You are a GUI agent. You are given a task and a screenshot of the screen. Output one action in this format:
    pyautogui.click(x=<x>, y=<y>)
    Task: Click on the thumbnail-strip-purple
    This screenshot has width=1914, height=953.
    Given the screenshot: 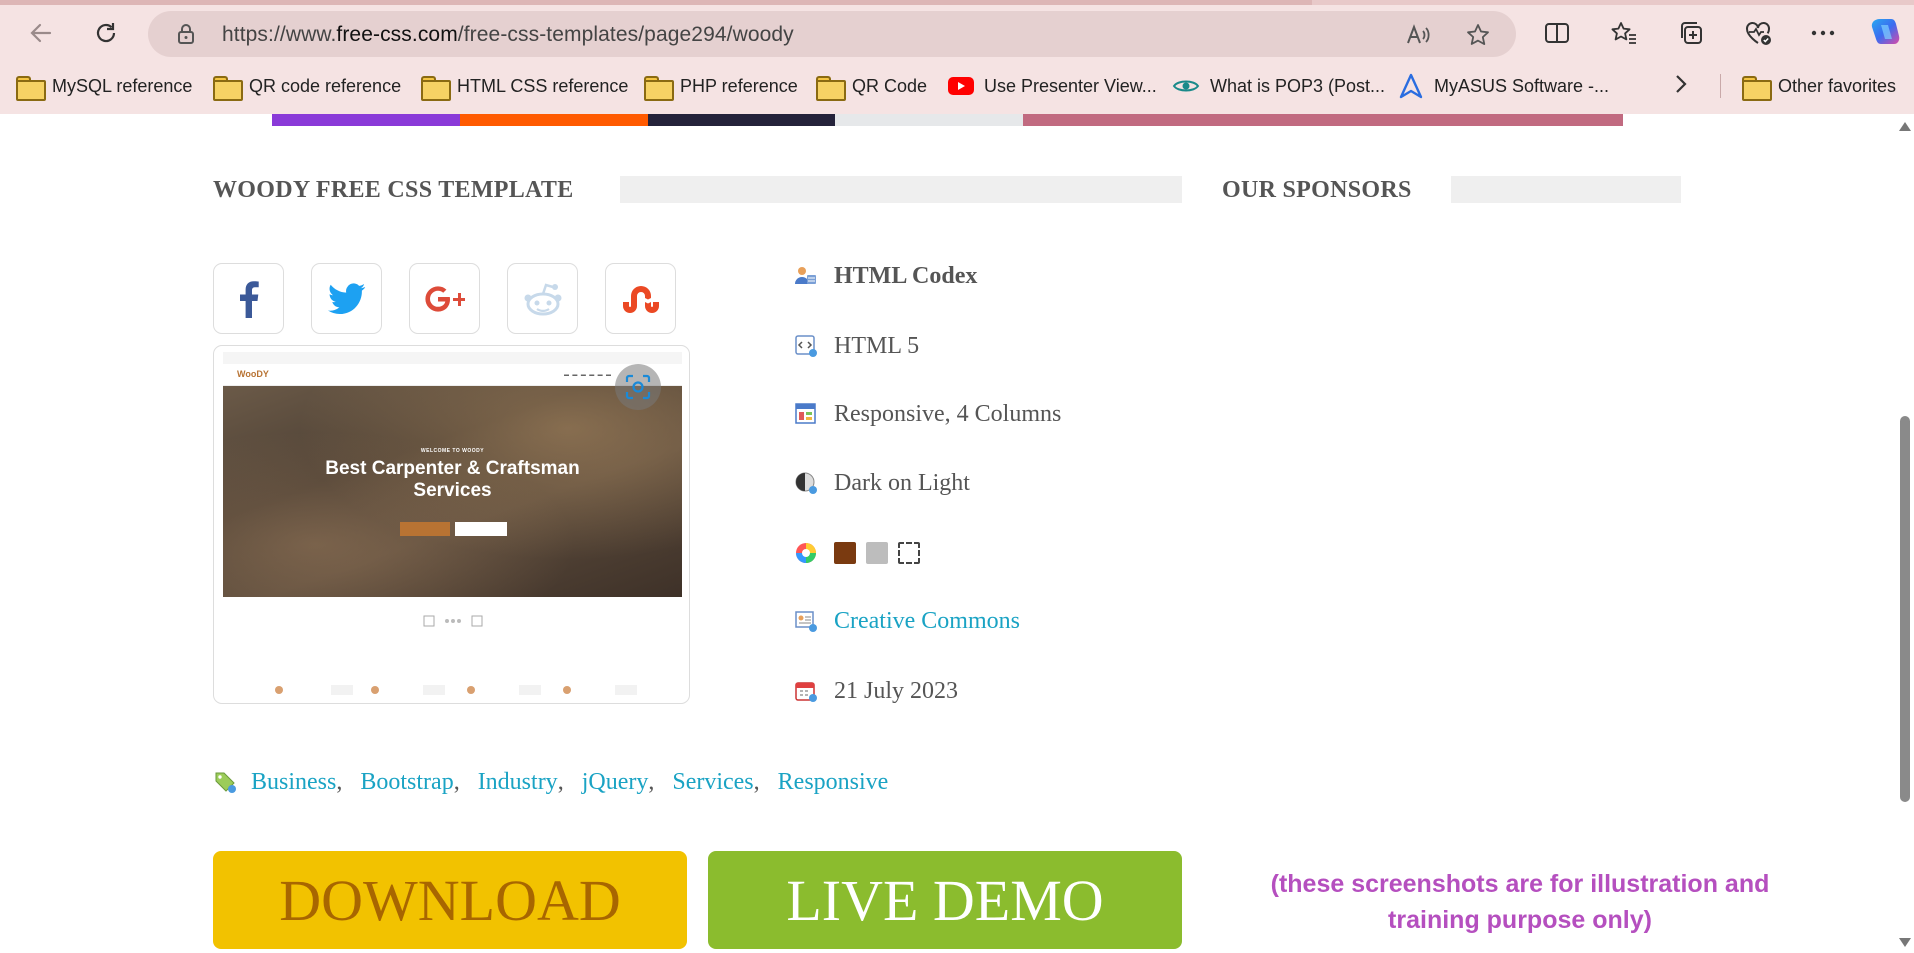 What is the action you would take?
    pyautogui.click(x=366, y=120)
    